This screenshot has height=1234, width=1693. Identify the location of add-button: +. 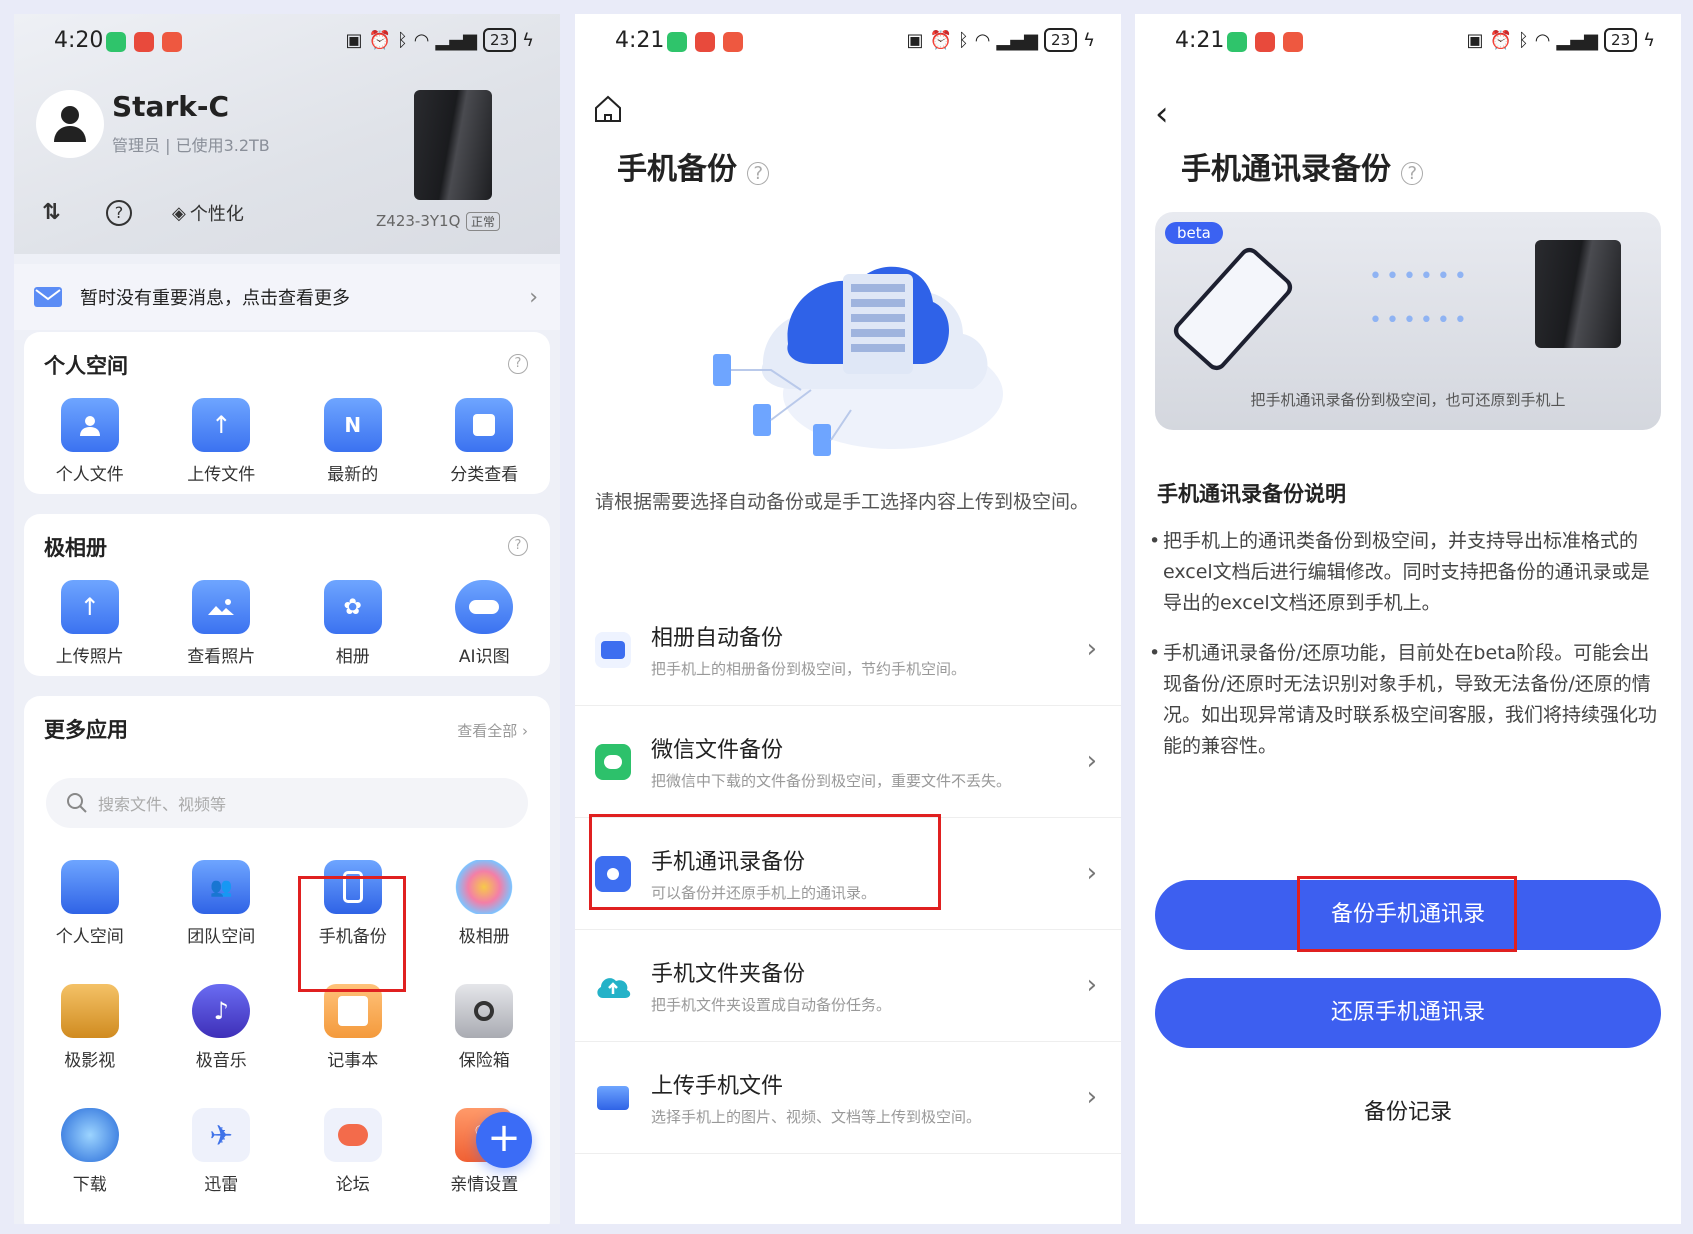
(504, 1140).